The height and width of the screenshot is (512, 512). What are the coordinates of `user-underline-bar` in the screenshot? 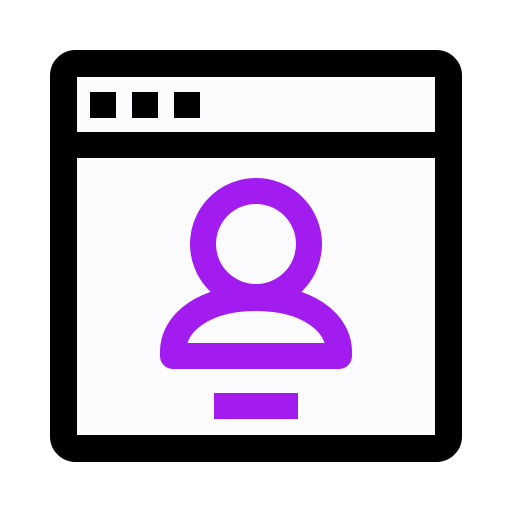 It's located at (256, 406).